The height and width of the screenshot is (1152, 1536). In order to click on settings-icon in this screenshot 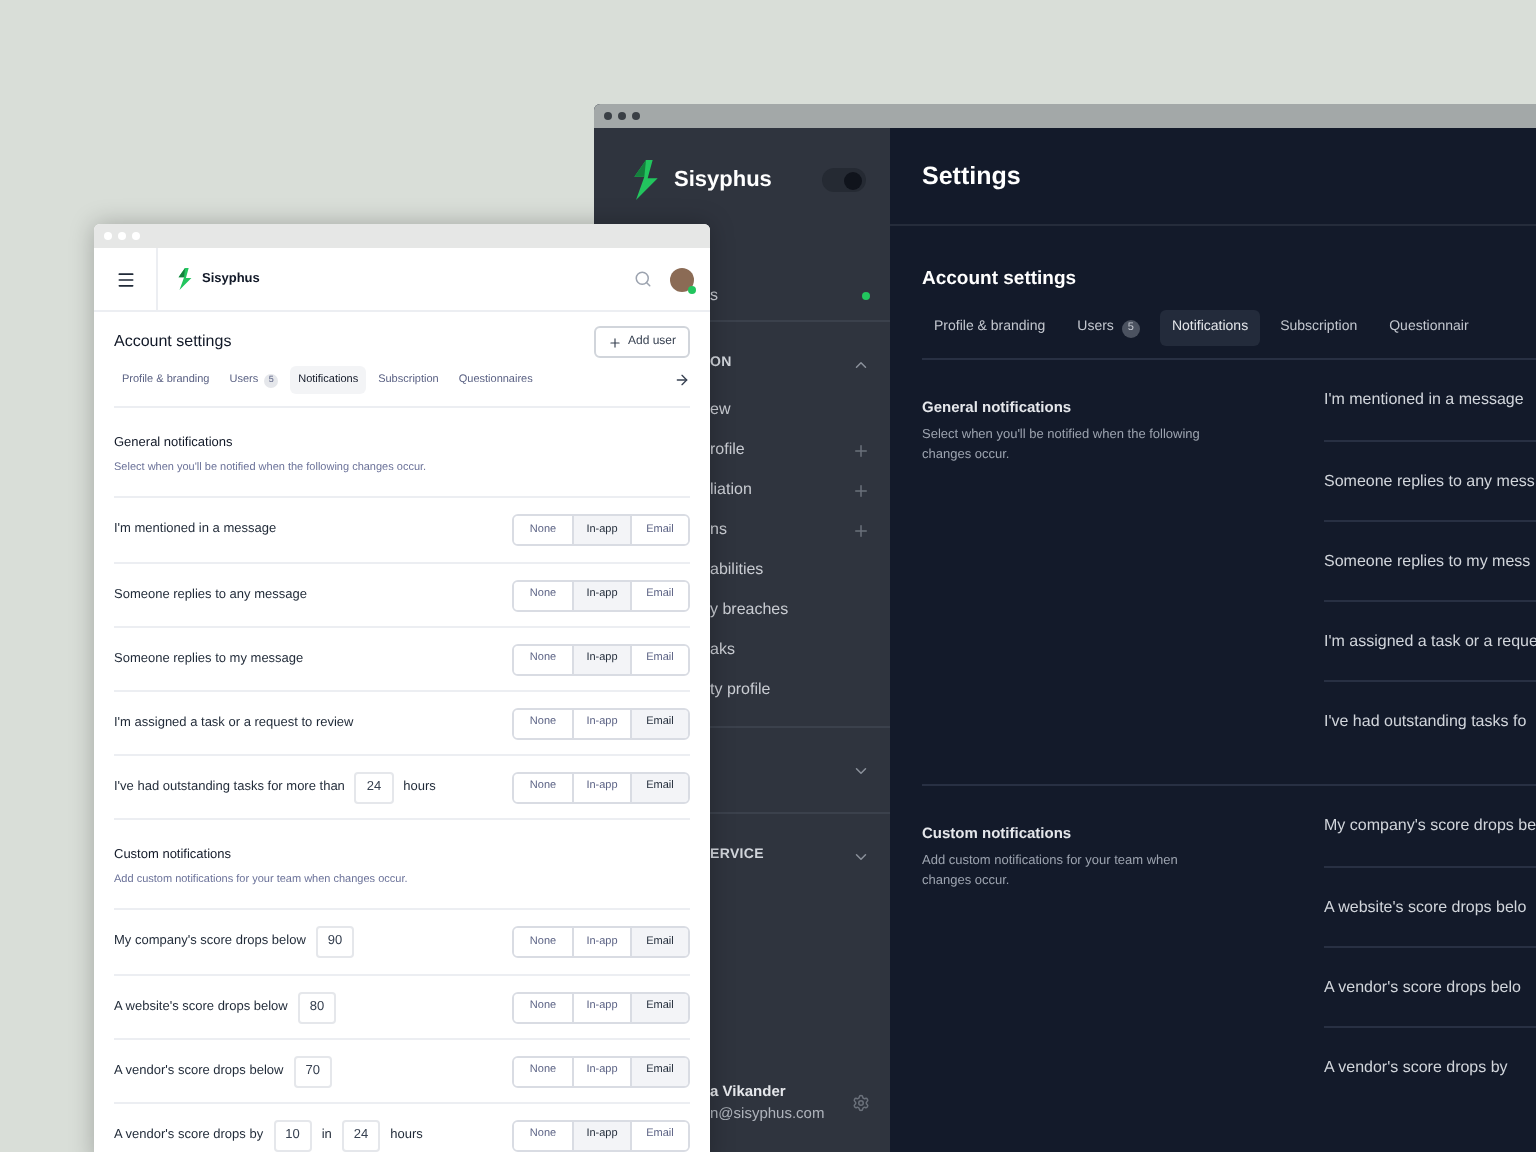, I will do `click(861, 1102)`.